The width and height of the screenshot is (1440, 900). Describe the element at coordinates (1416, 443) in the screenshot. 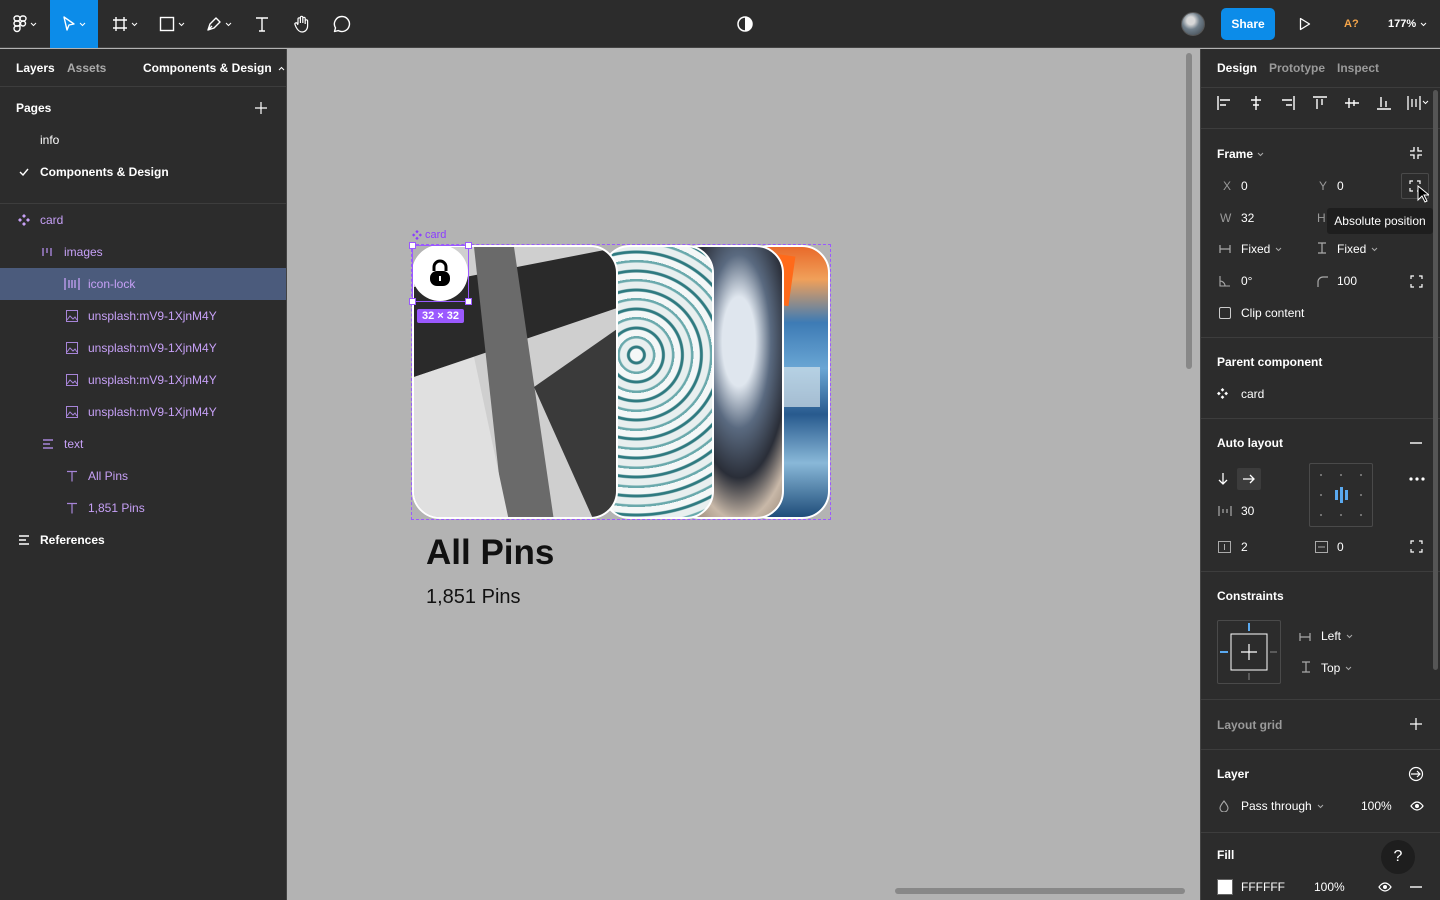

I see `remove-auto-layout-icon` at that location.